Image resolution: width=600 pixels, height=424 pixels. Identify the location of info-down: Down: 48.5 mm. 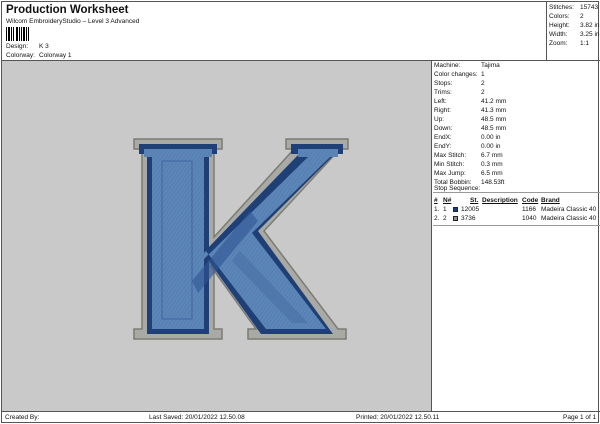
(470, 128).